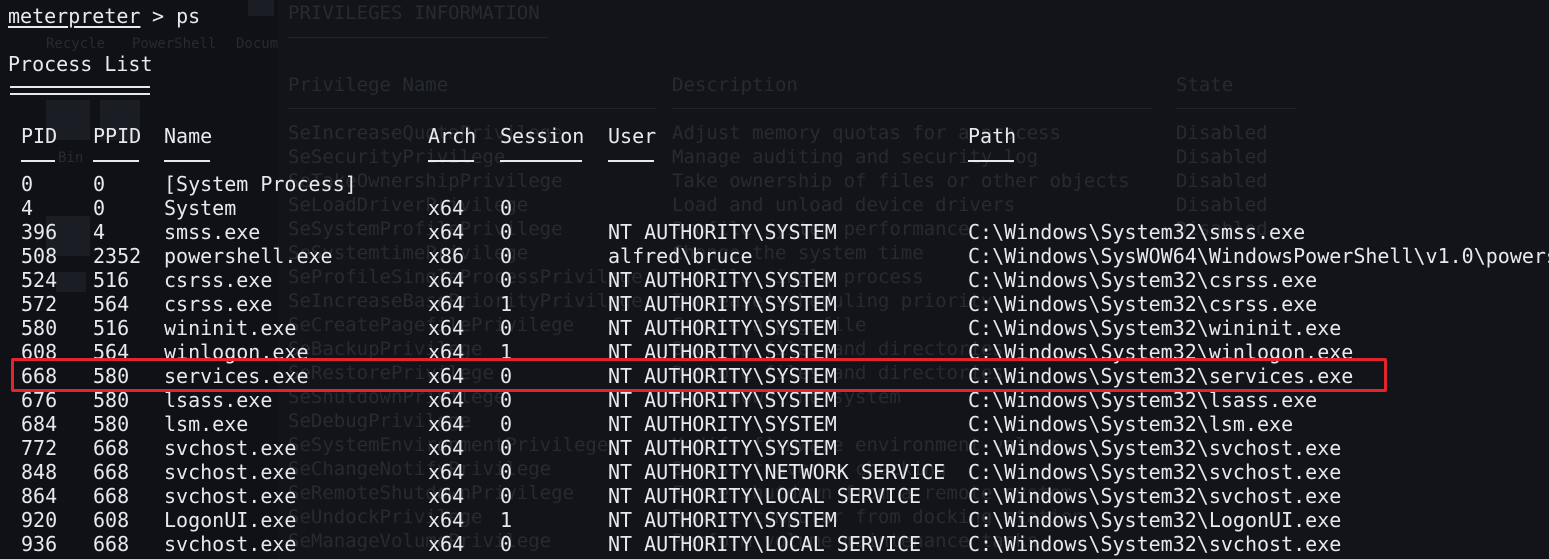  What do you see at coordinates (76, 44) in the screenshot?
I see `desktop-label: Recycle` at bounding box center [76, 44].